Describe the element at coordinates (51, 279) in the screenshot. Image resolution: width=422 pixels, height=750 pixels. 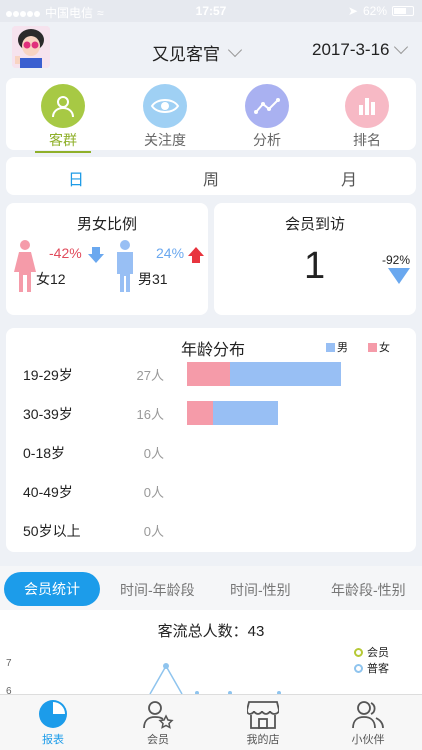
I see `female-count: 女12` at that location.